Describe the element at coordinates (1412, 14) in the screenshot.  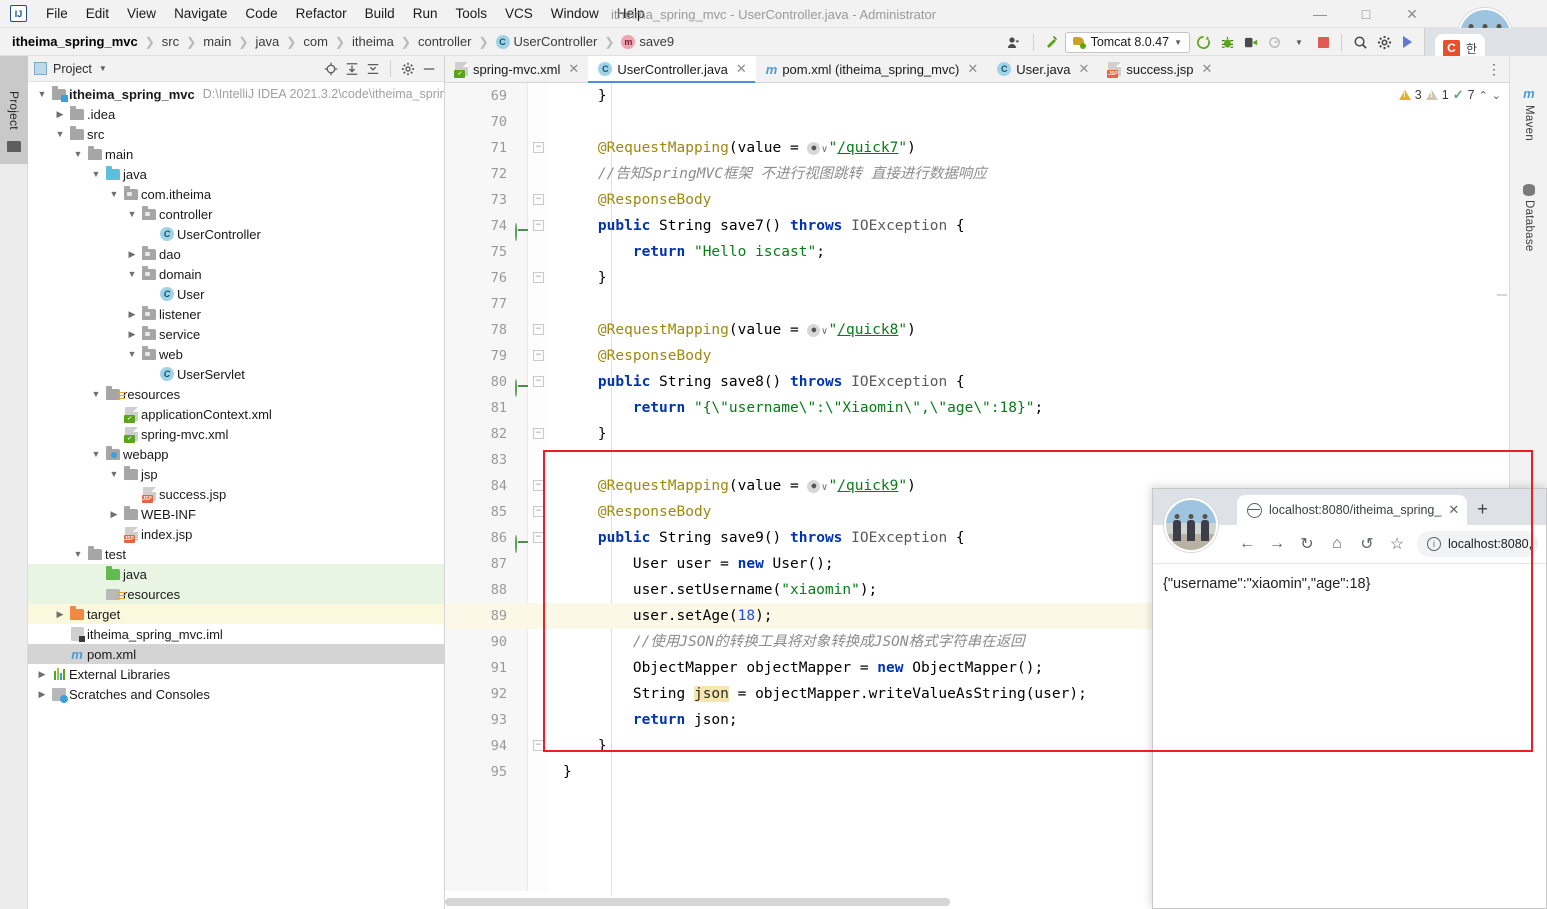
I see `close-button: ✕` at that location.